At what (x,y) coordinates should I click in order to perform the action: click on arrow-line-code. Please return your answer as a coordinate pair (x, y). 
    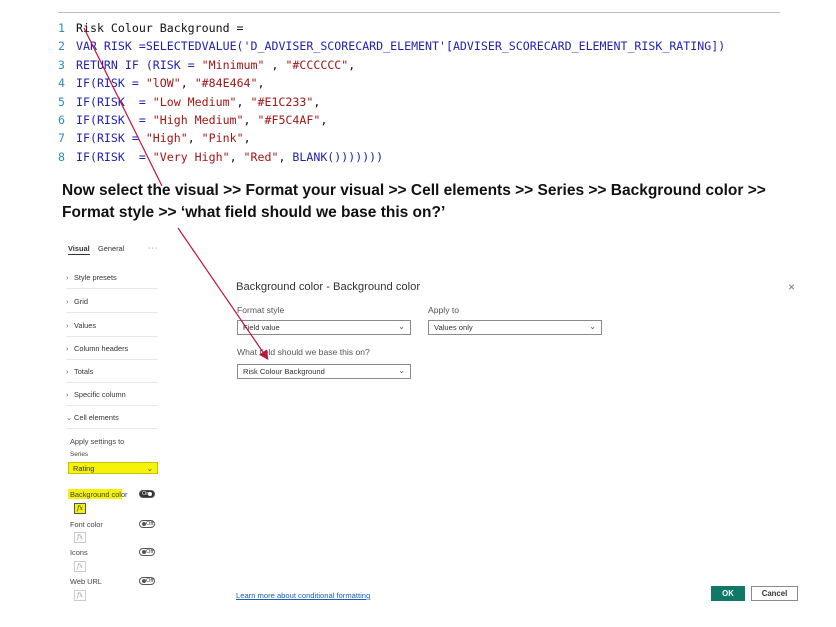
    Looking at the image, I should click on (123, 107).